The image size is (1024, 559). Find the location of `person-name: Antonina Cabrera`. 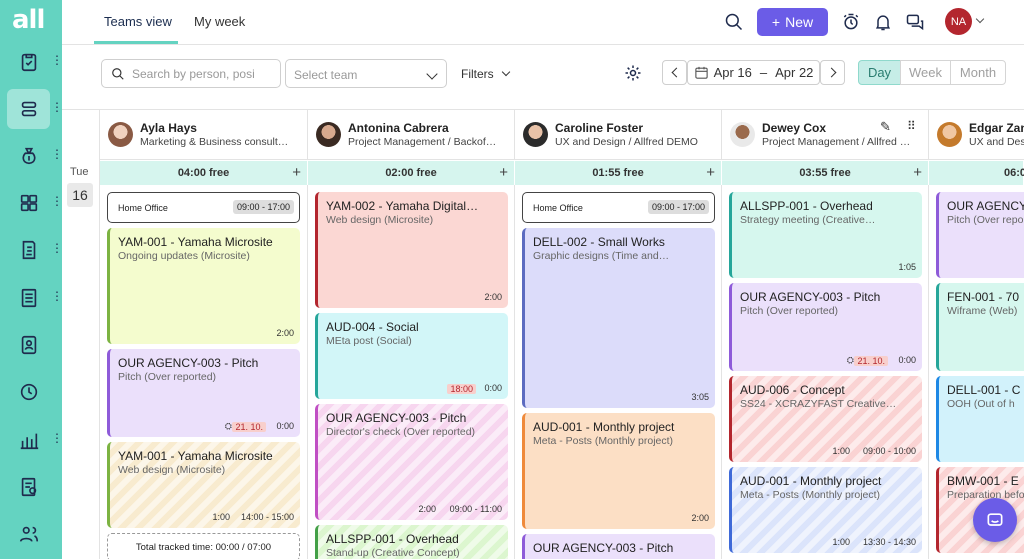

person-name: Antonina Cabrera is located at coordinates (398, 128).